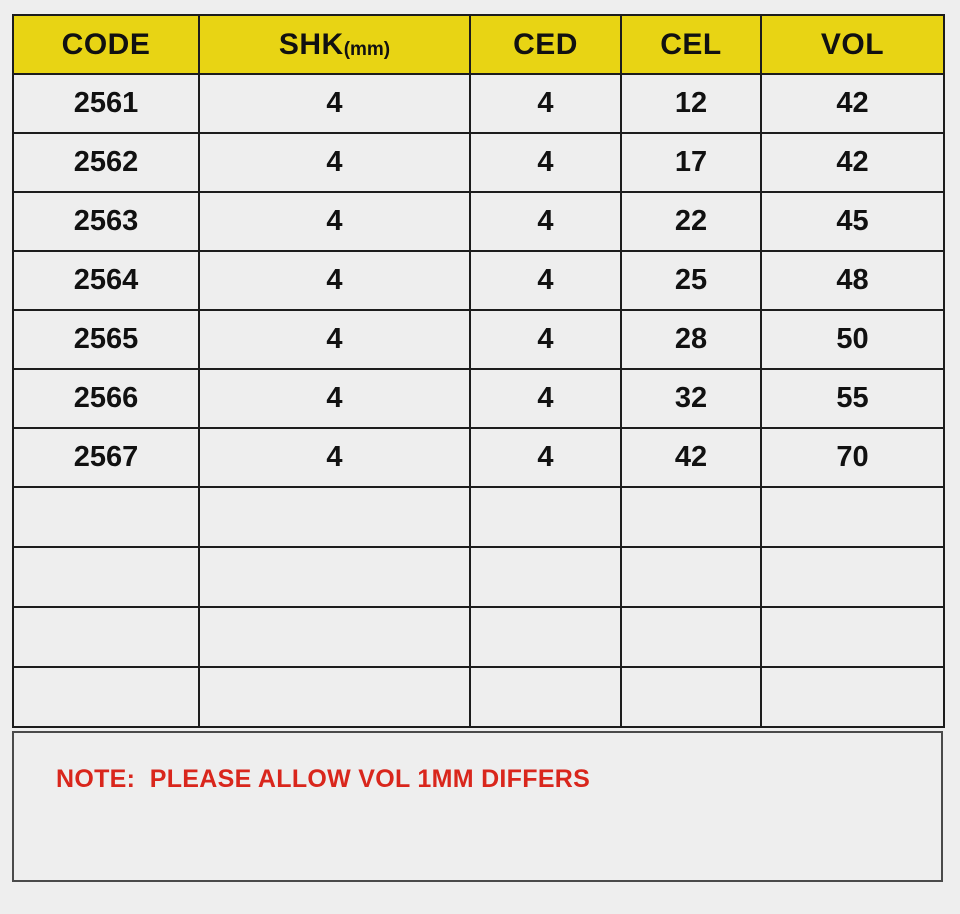 The width and height of the screenshot is (960, 914). Describe the element at coordinates (852, 339) in the screenshot. I see `cell-vol: 50` at that location.